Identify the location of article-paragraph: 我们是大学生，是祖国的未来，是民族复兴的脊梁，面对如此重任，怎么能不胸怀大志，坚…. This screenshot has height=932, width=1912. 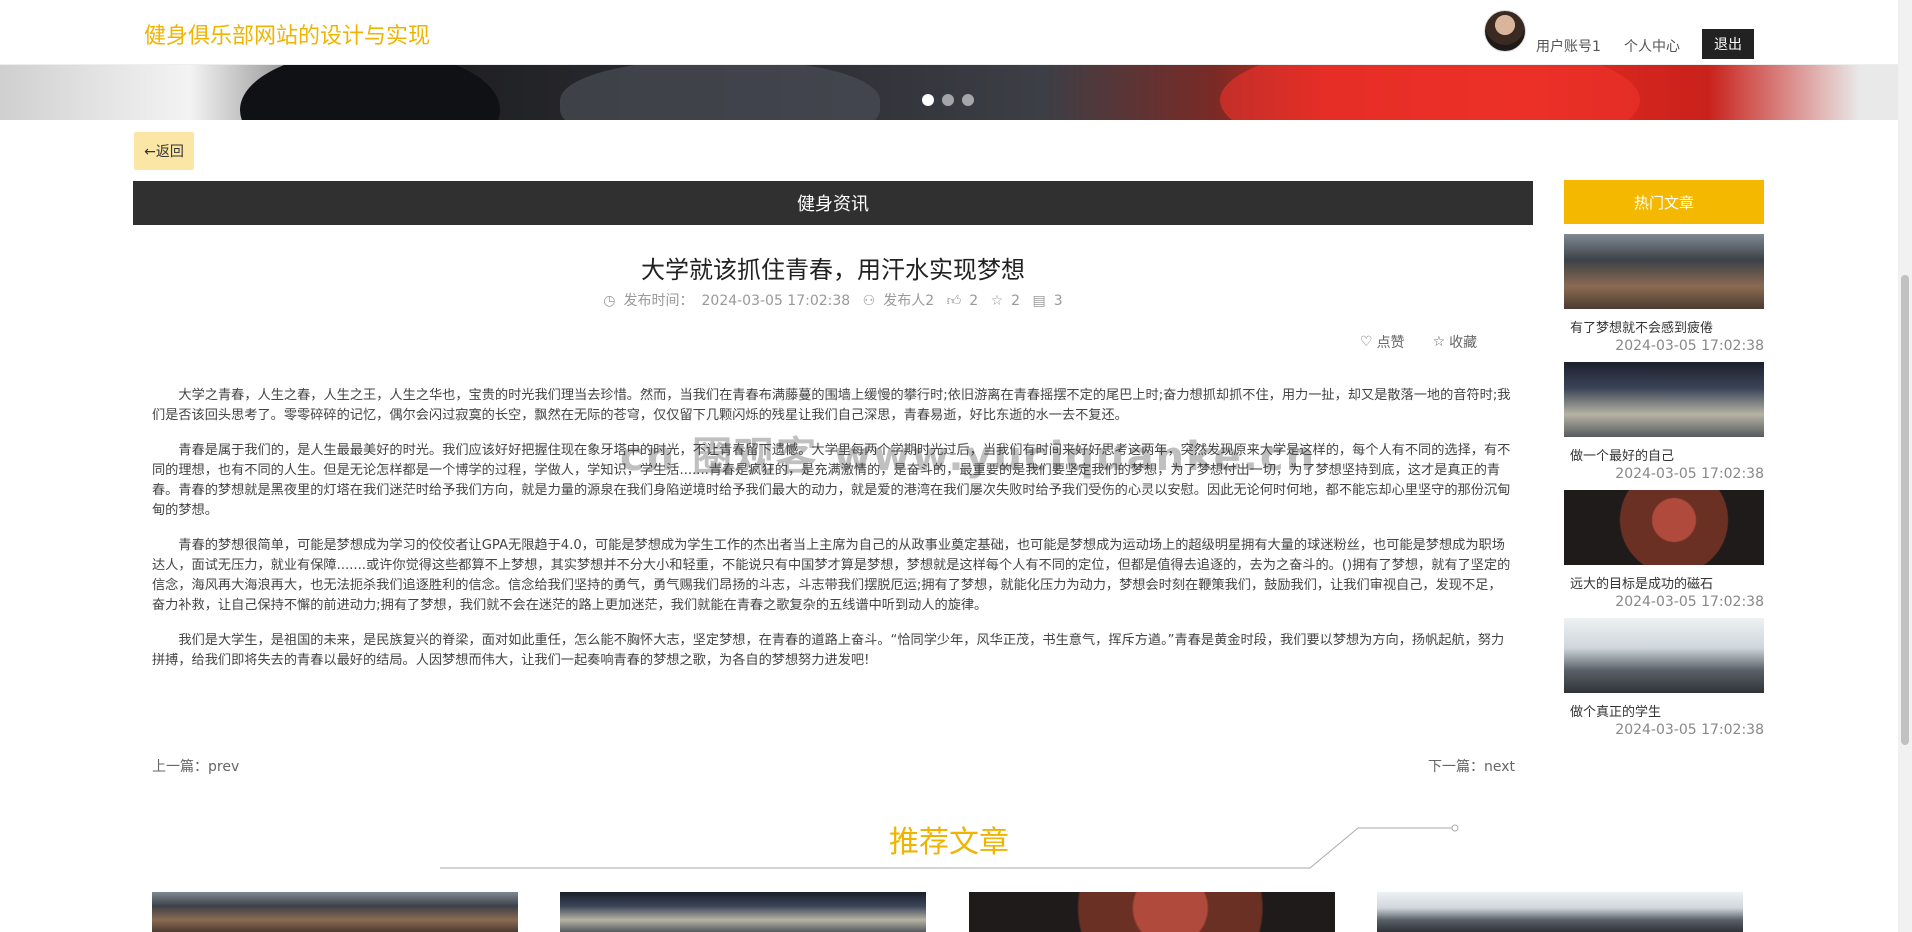
(828, 650).